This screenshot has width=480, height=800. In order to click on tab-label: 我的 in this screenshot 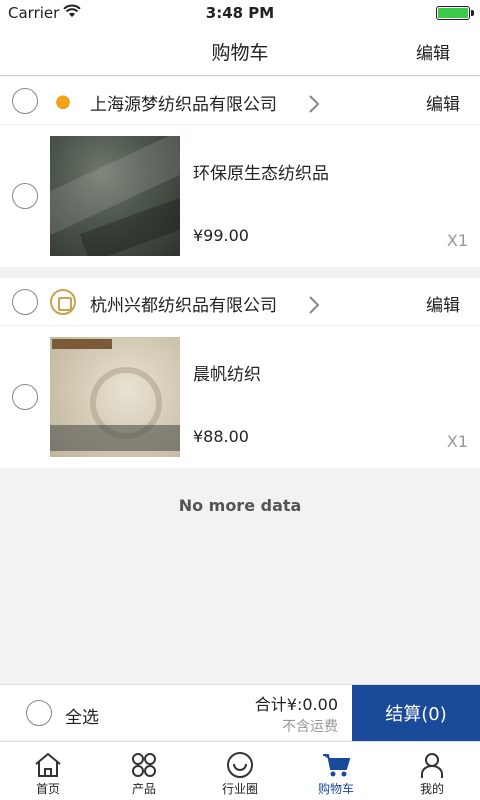, I will do `click(431, 789)`.